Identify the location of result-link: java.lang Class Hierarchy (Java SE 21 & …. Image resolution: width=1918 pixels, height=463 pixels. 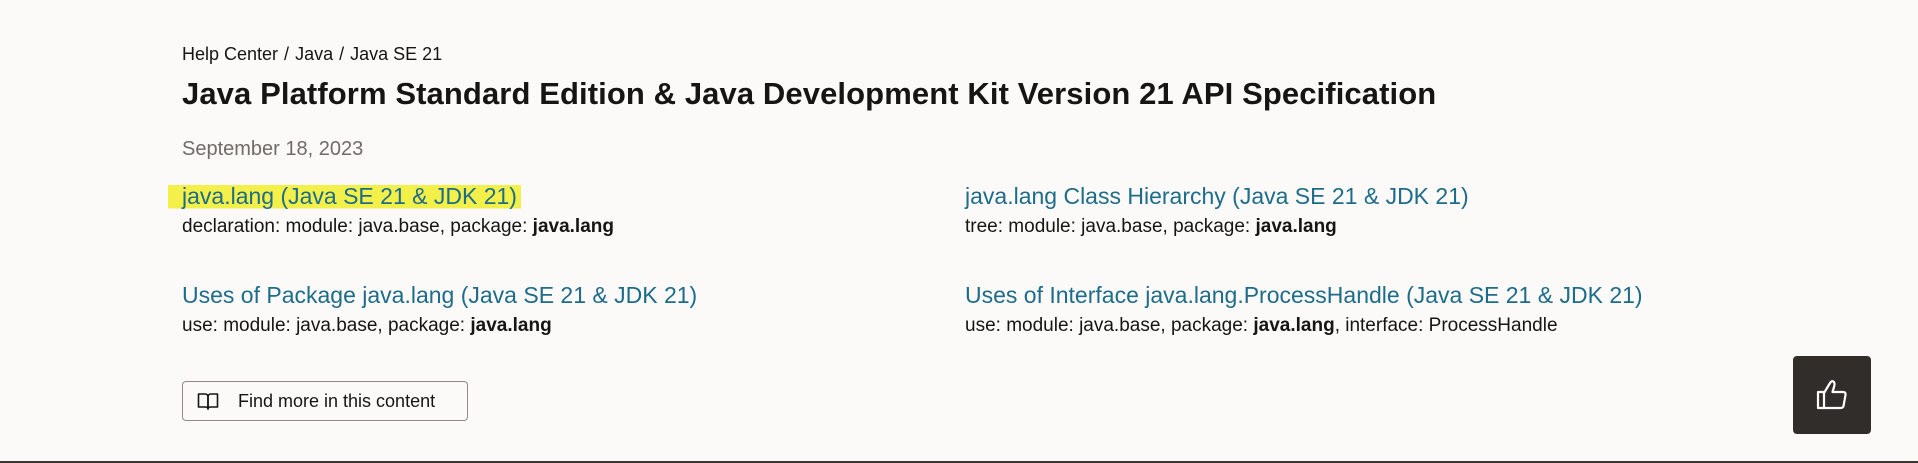
(1217, 196).